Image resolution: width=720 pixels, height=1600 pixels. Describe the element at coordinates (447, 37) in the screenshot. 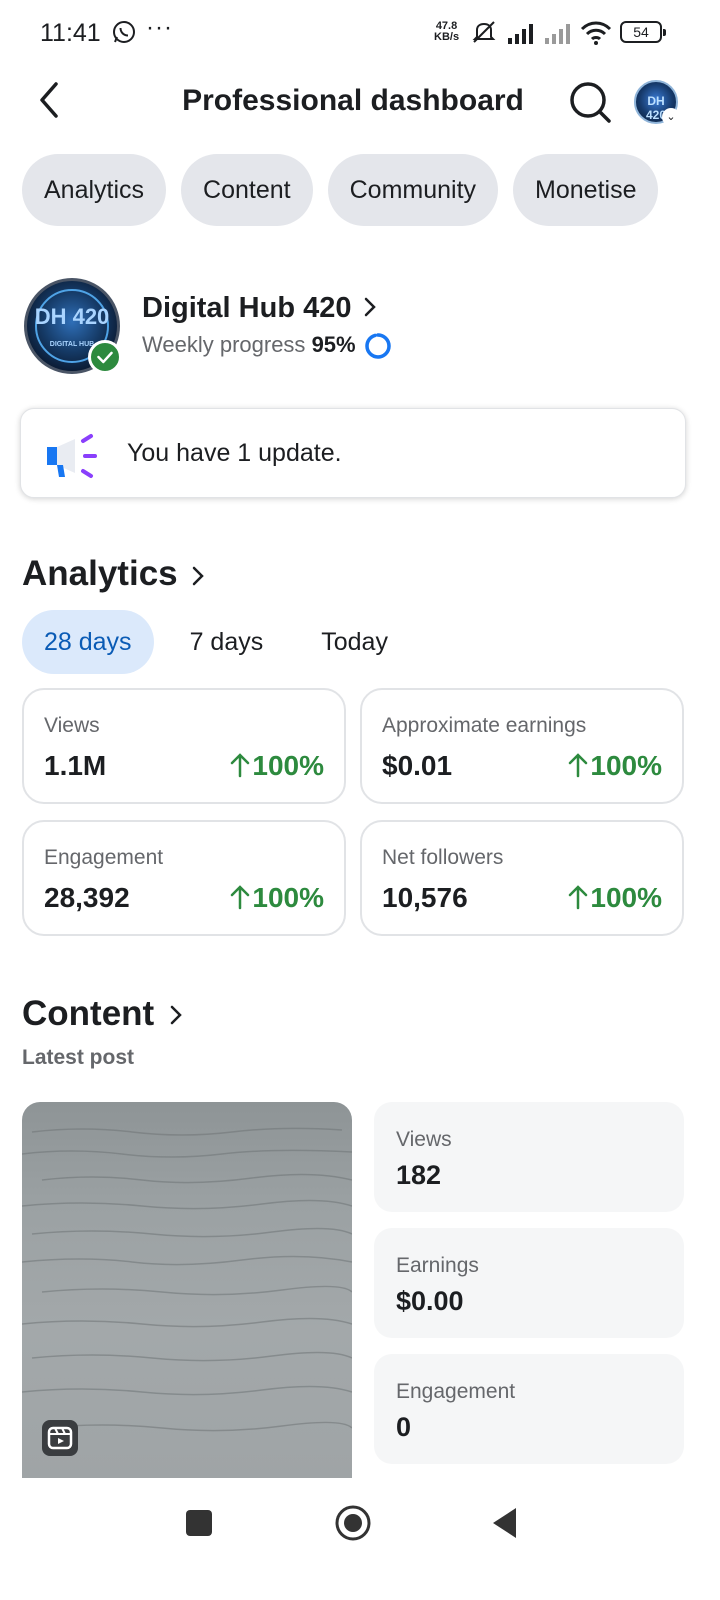

I see `network-speed-unit: KB/s` at that location.